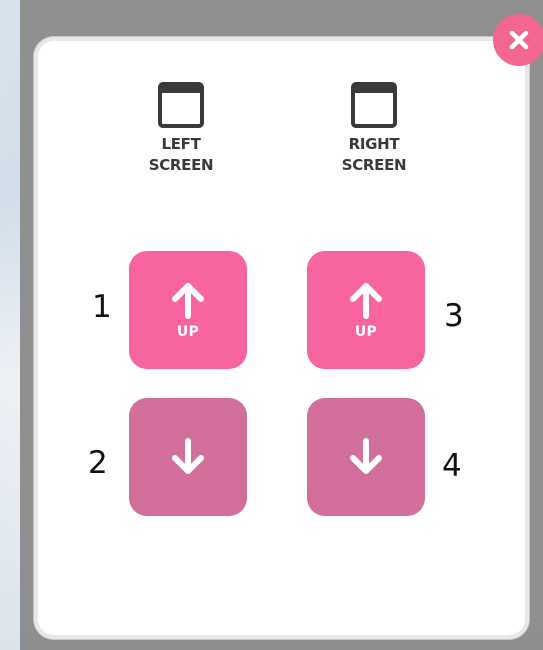  Describe the element at coordinates (181, 129) in the screenshot. I see `left-screen-header: LEFT SCREEN` at that location.